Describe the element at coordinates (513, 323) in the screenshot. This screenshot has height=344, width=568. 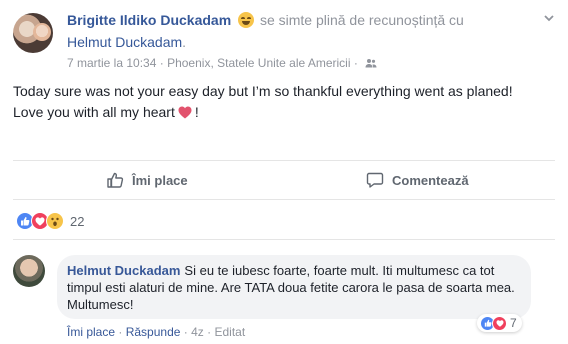
I see `comment-reaction-count: 7` at that location.